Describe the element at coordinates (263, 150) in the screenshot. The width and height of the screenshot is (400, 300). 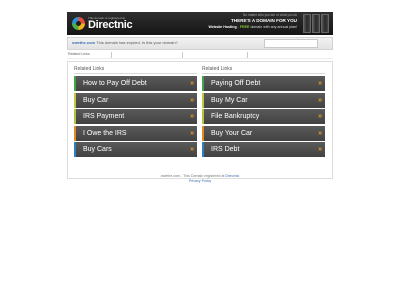
I see `related-link-irs-debt: IRS Debt »` at that location.